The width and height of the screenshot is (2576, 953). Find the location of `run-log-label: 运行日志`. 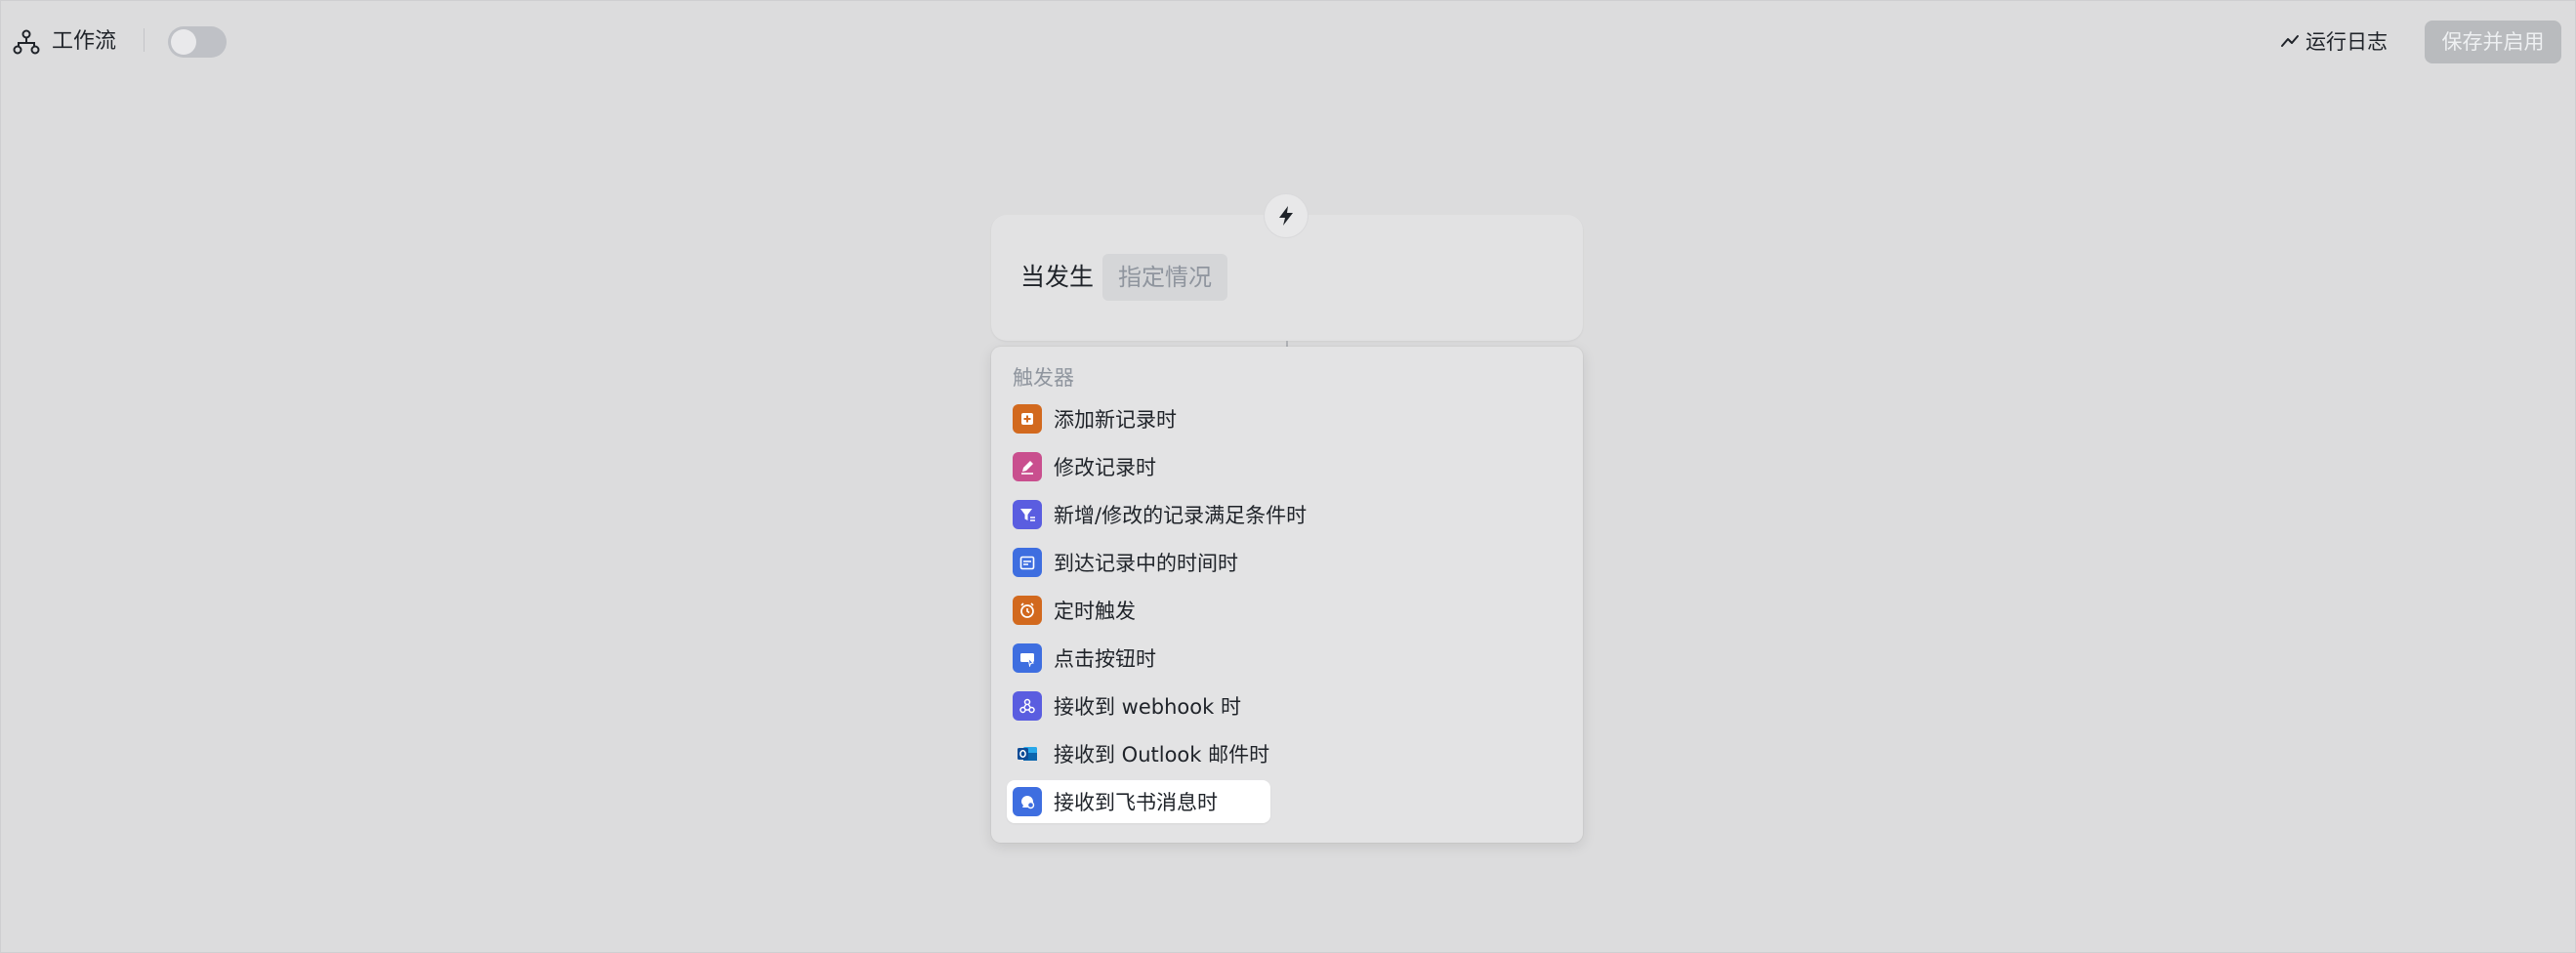

run-log-label: 运行日志 is located at coordinates (2347, 42).